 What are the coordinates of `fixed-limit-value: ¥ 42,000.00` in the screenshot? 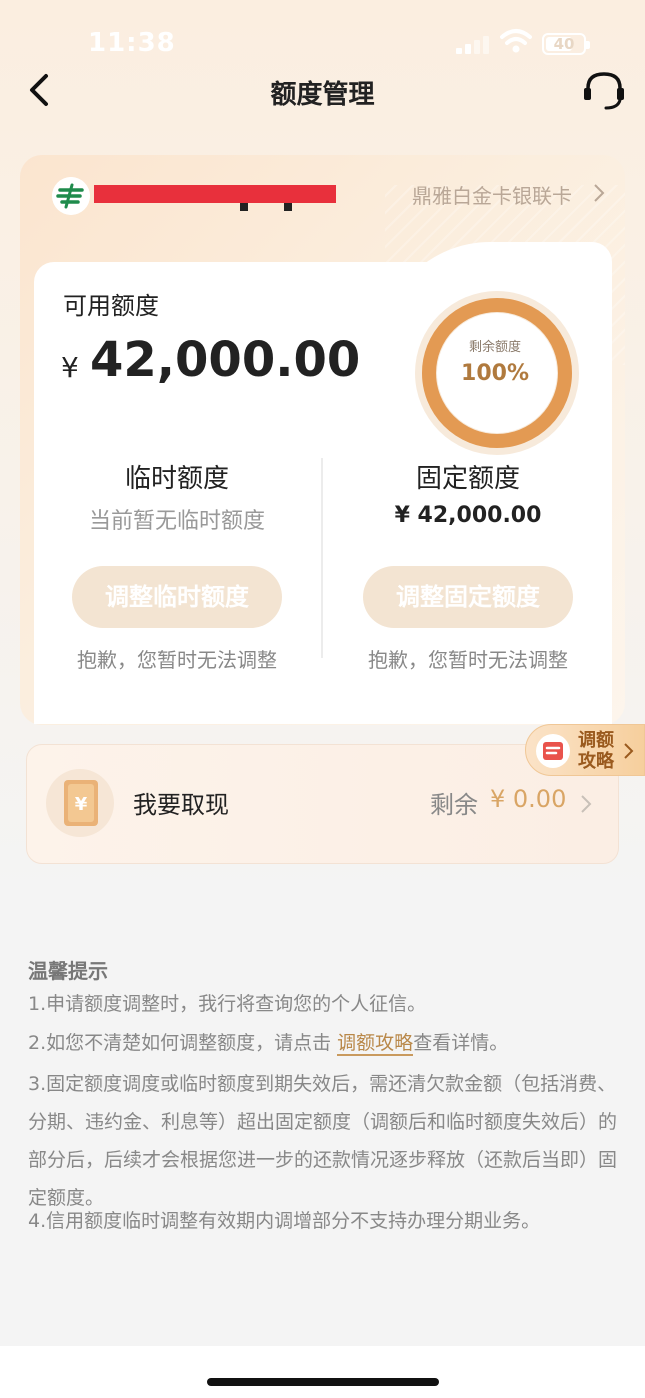 It's located at (468, 515).